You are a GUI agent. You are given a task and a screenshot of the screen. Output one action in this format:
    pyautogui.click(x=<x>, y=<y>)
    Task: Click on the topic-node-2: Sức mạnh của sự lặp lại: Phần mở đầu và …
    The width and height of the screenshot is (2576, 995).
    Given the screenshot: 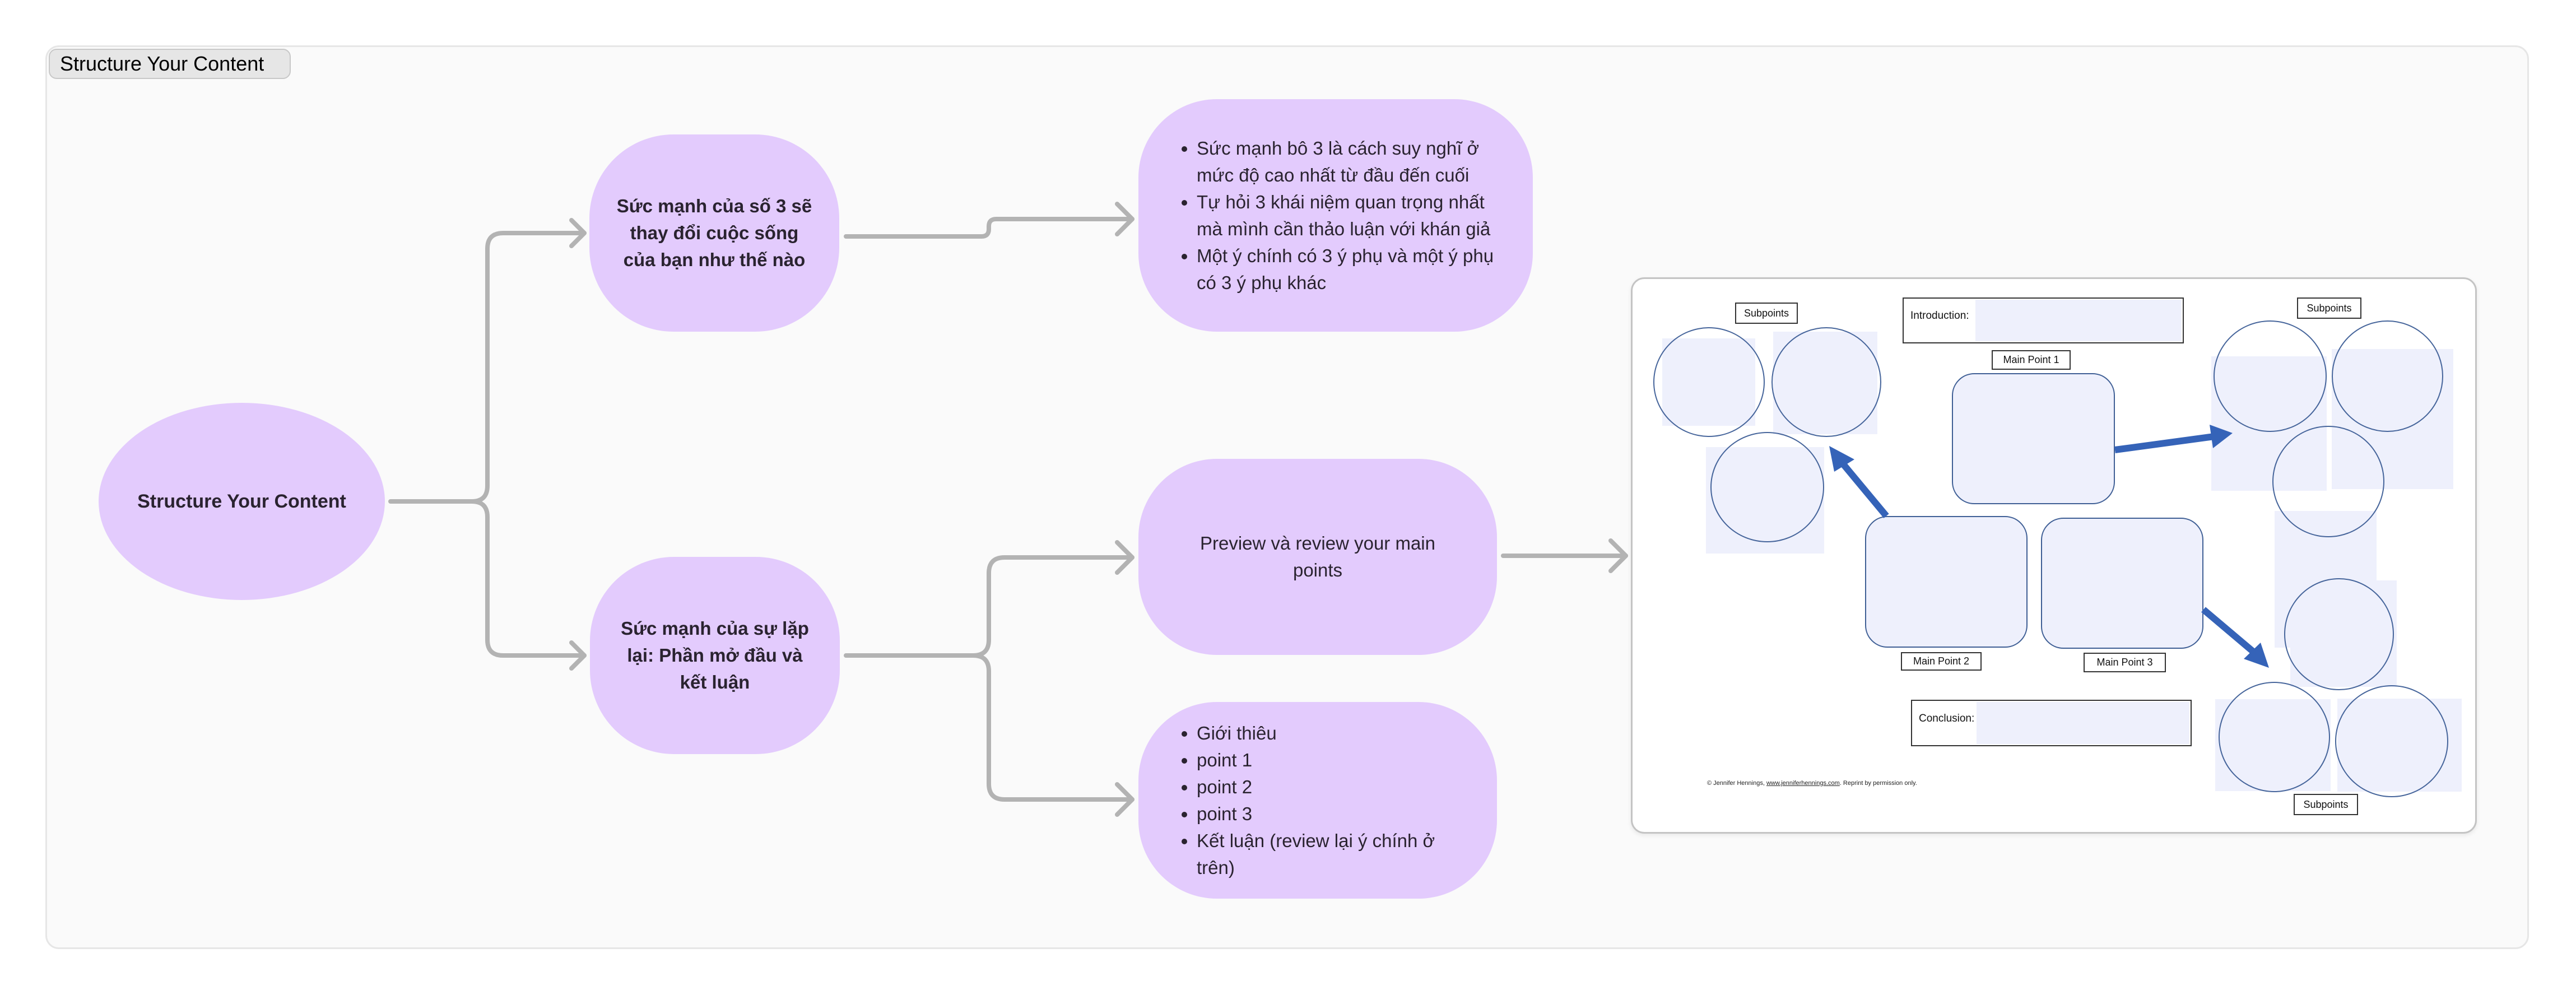 What is the action you would take?
    pyautogui.click(x=715, y=655)
    